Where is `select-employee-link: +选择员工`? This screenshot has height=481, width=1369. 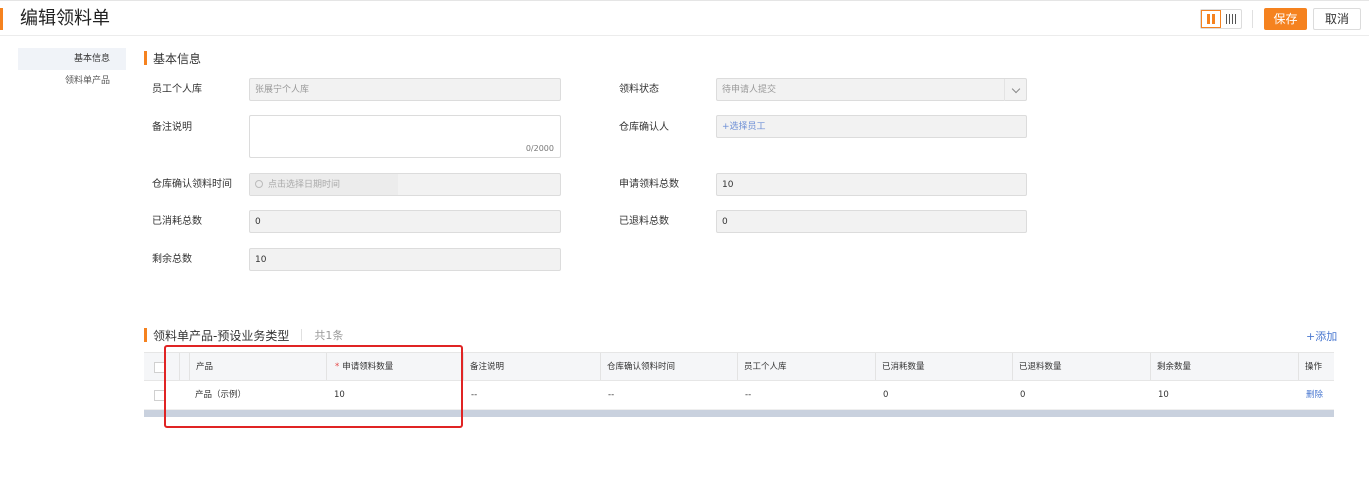 select-employee-link: +选择员工 is located at coordinates (744, 127).